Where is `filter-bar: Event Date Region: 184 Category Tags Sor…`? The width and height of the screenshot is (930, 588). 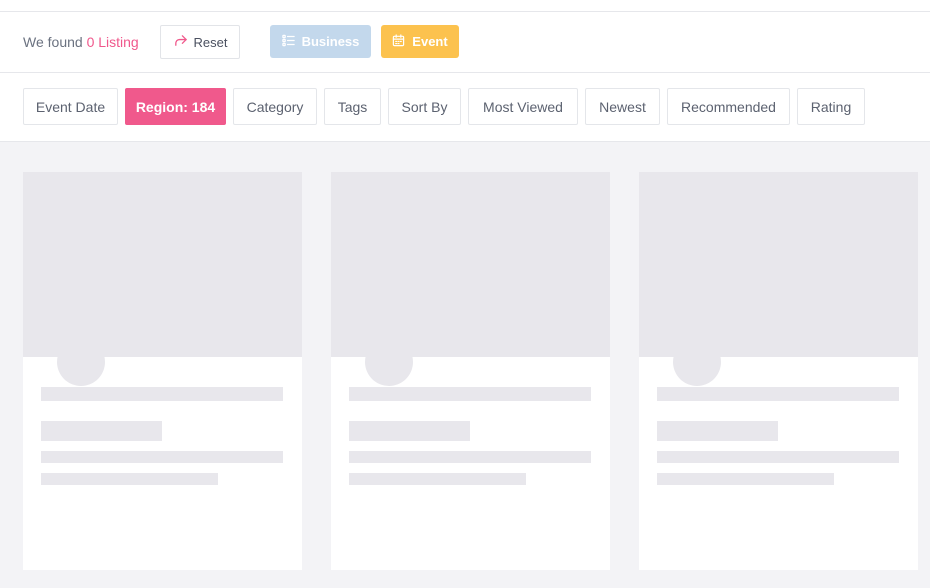 filter-bar: Event Date Region: 184 Category Tags Sor… is located at coordinates (465, 107).